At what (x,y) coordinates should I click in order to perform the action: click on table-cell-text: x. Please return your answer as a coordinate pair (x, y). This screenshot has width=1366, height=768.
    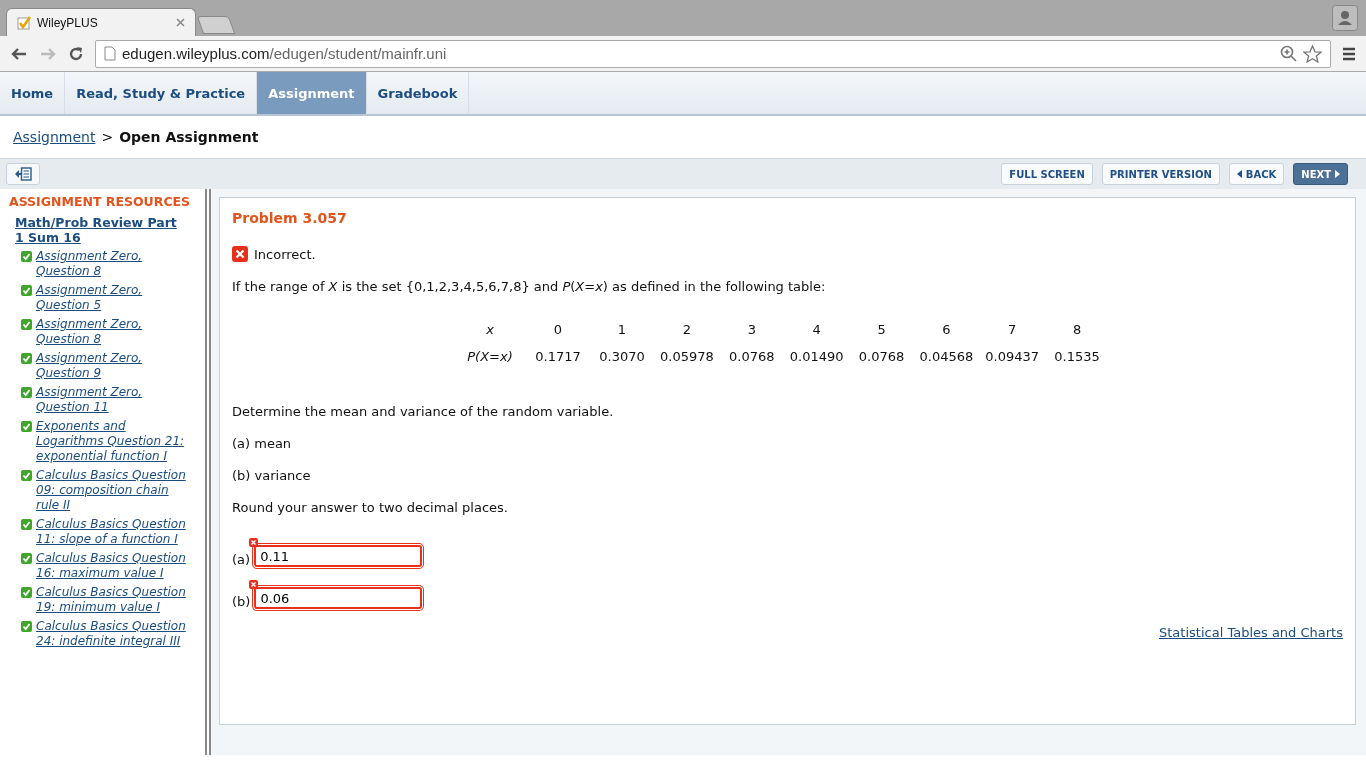
    Looking at the image, I should click on (490, 330).